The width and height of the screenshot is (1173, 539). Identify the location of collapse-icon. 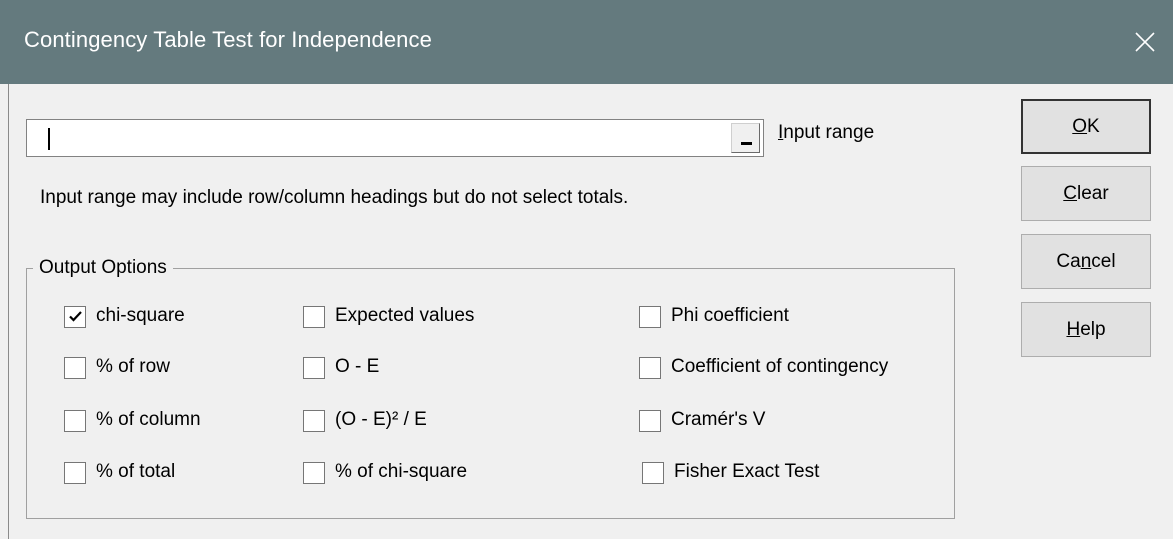
(746, 143).